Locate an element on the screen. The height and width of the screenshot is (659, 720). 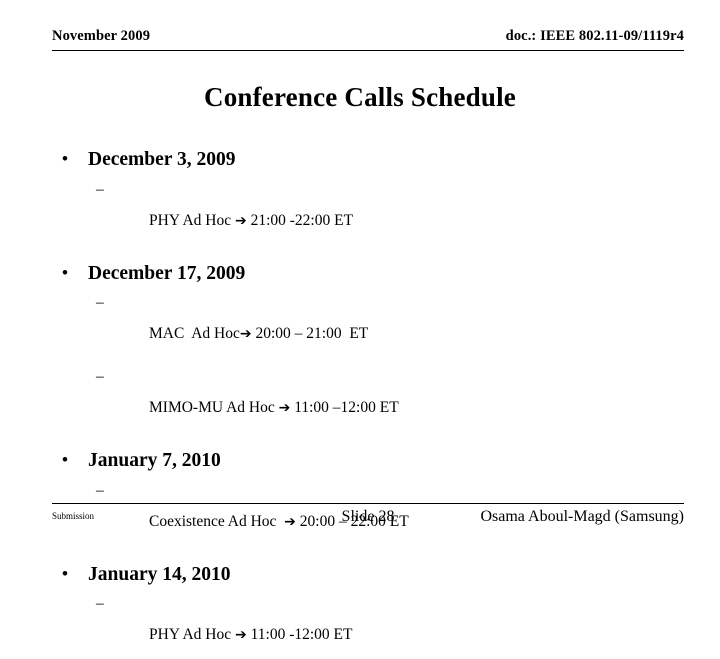
schedule-item-time: 11:00 –12:00 ET is located at coordinates (344, 407).